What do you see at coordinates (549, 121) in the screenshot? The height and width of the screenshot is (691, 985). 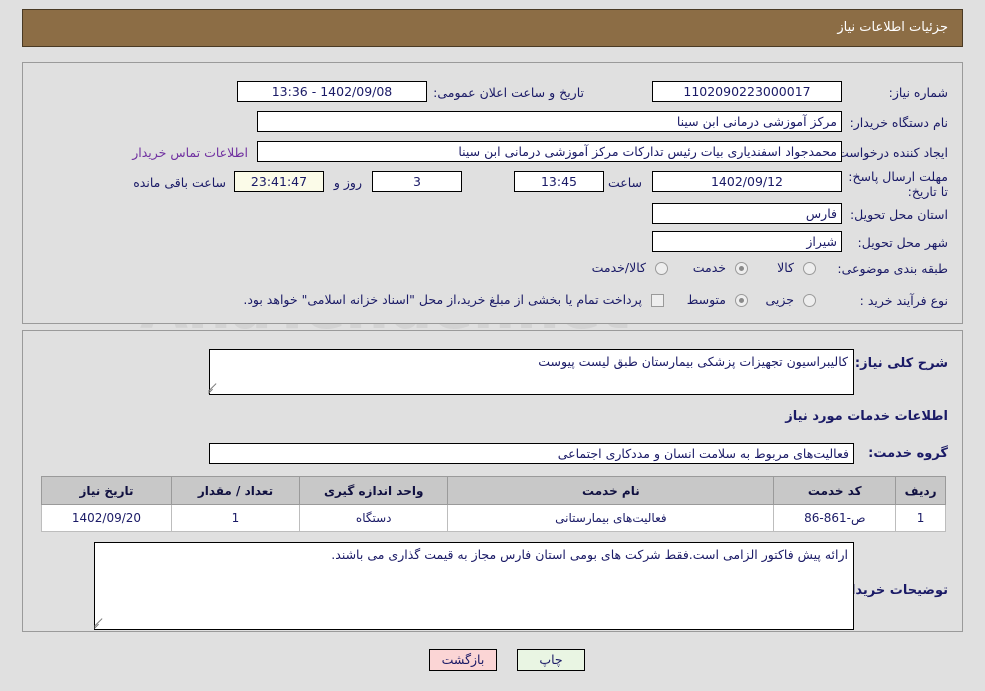 I see `buyer-org-value: مرکز آموزشی درمانی ابن سینا` at bounding box center [549, 121].